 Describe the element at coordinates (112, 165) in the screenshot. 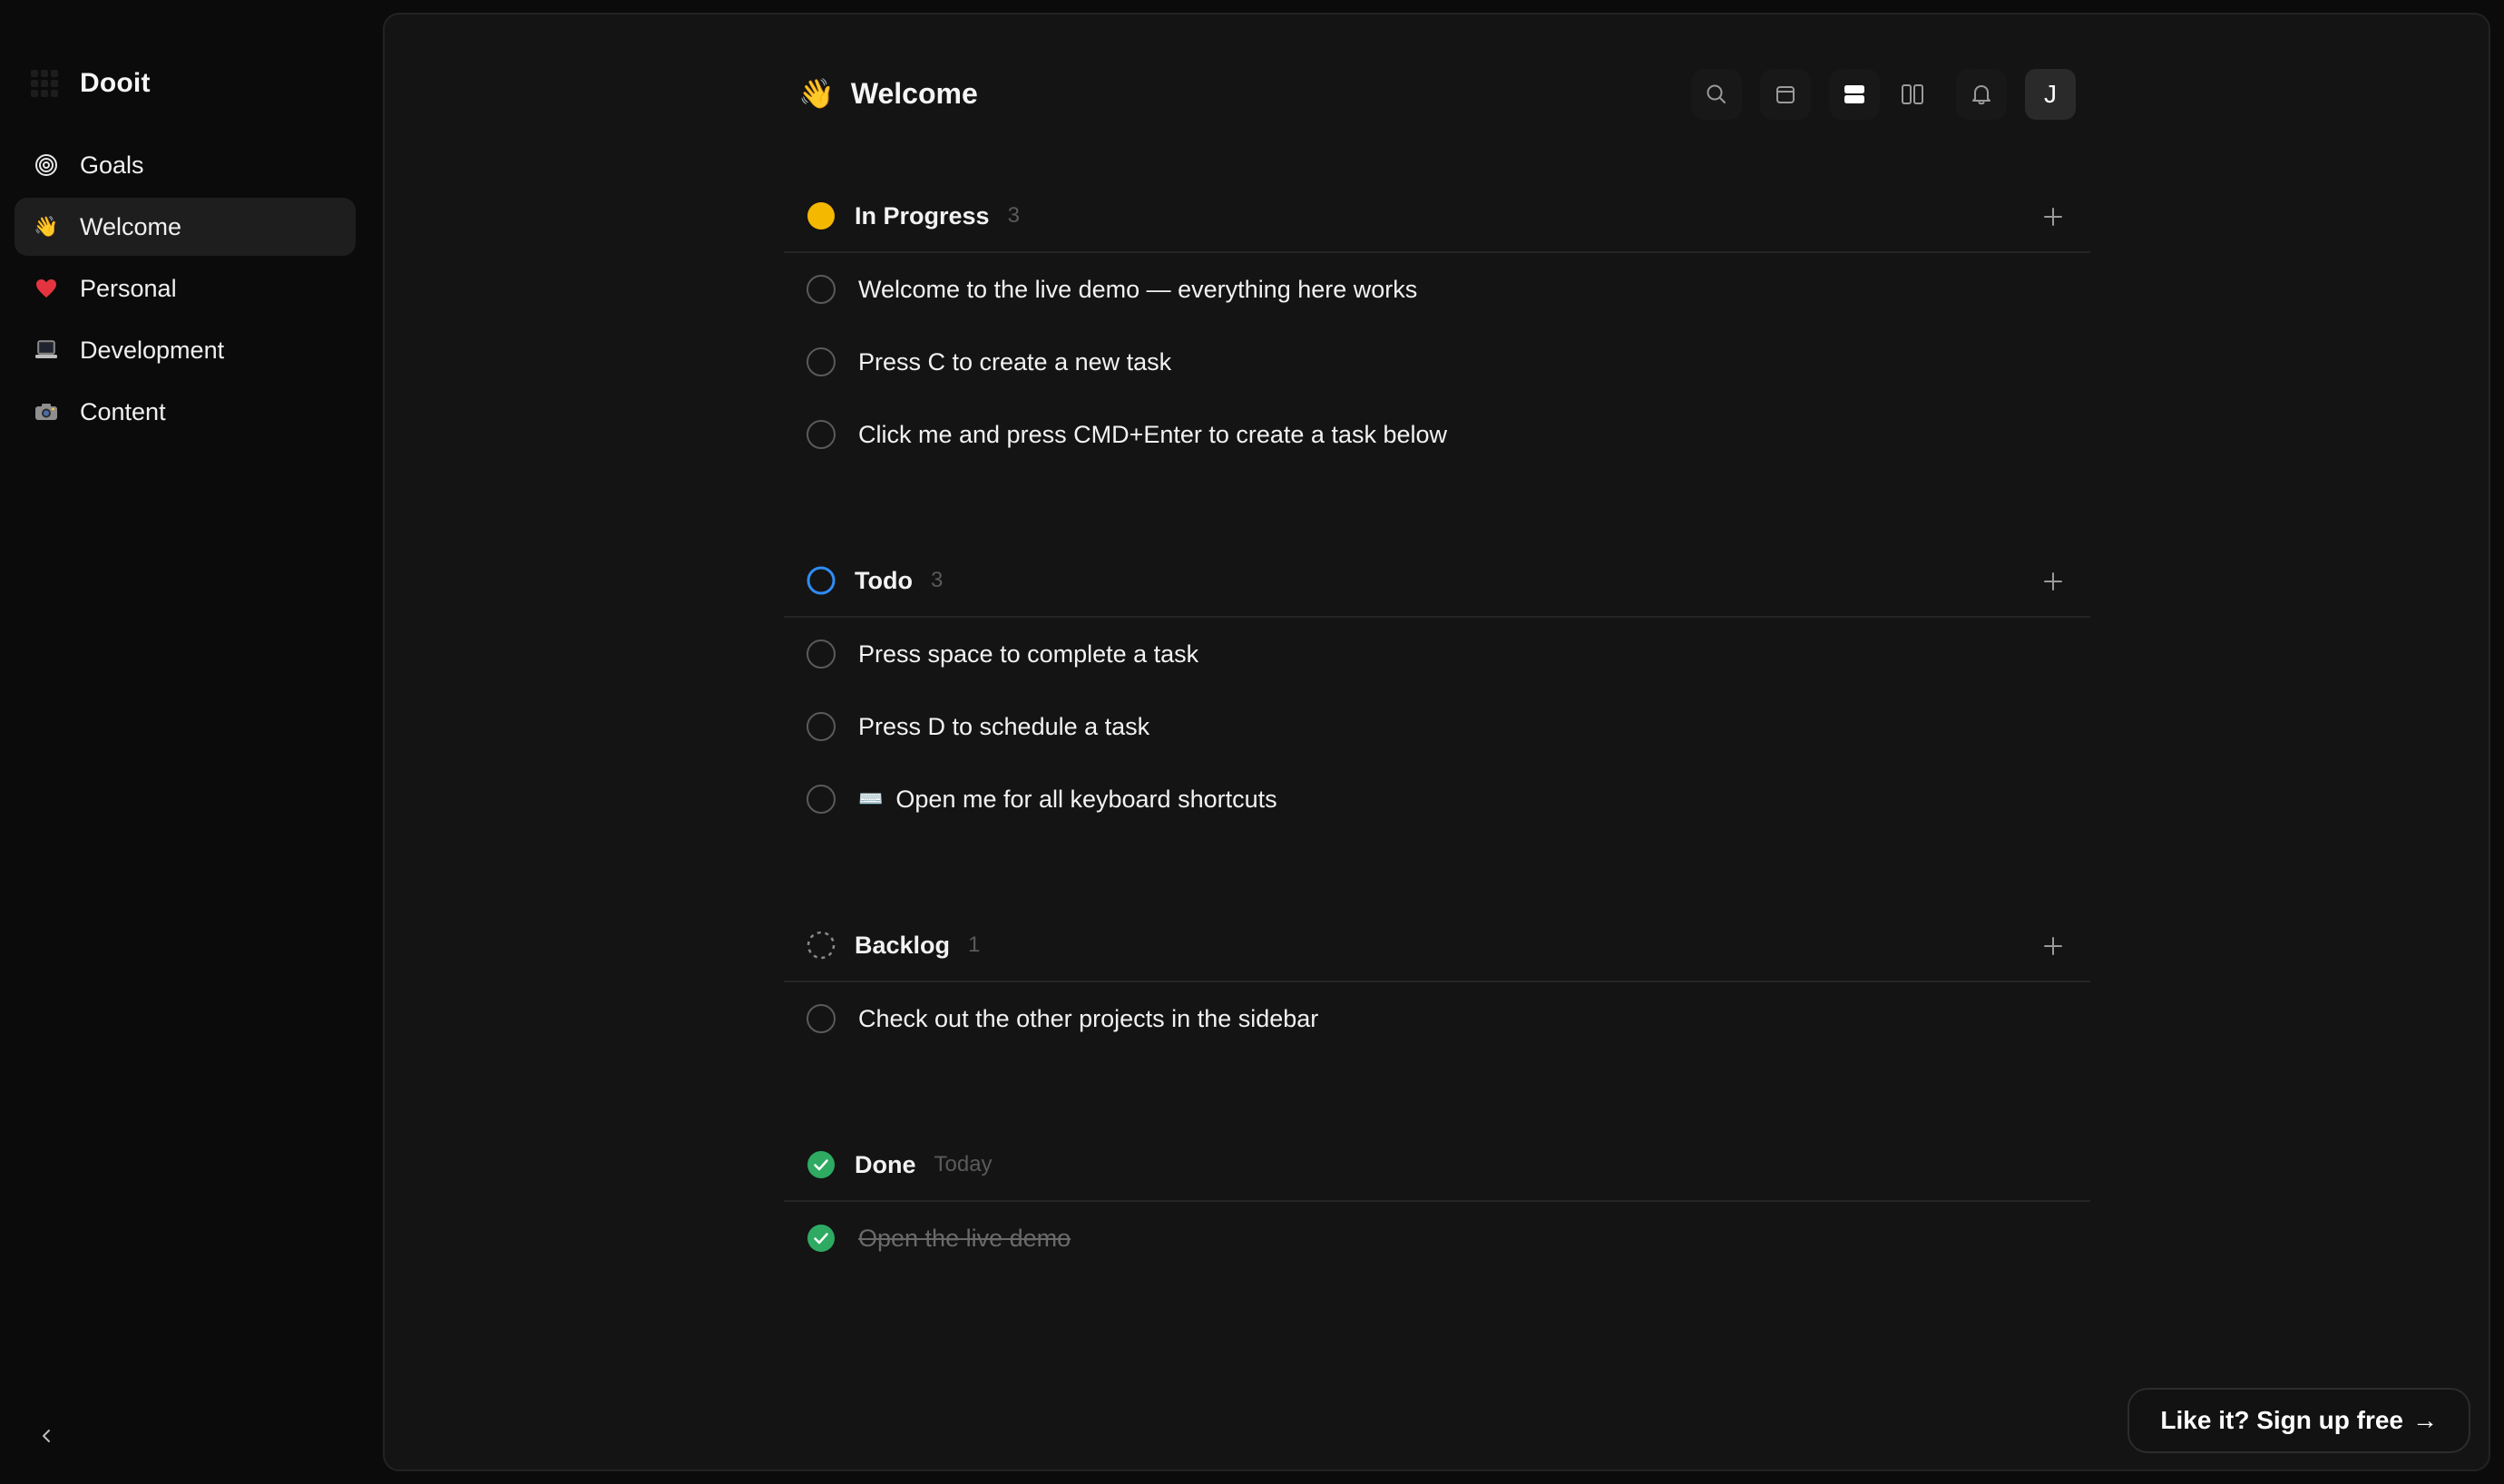

I see `sidebar-item-label: Goals` at that location.